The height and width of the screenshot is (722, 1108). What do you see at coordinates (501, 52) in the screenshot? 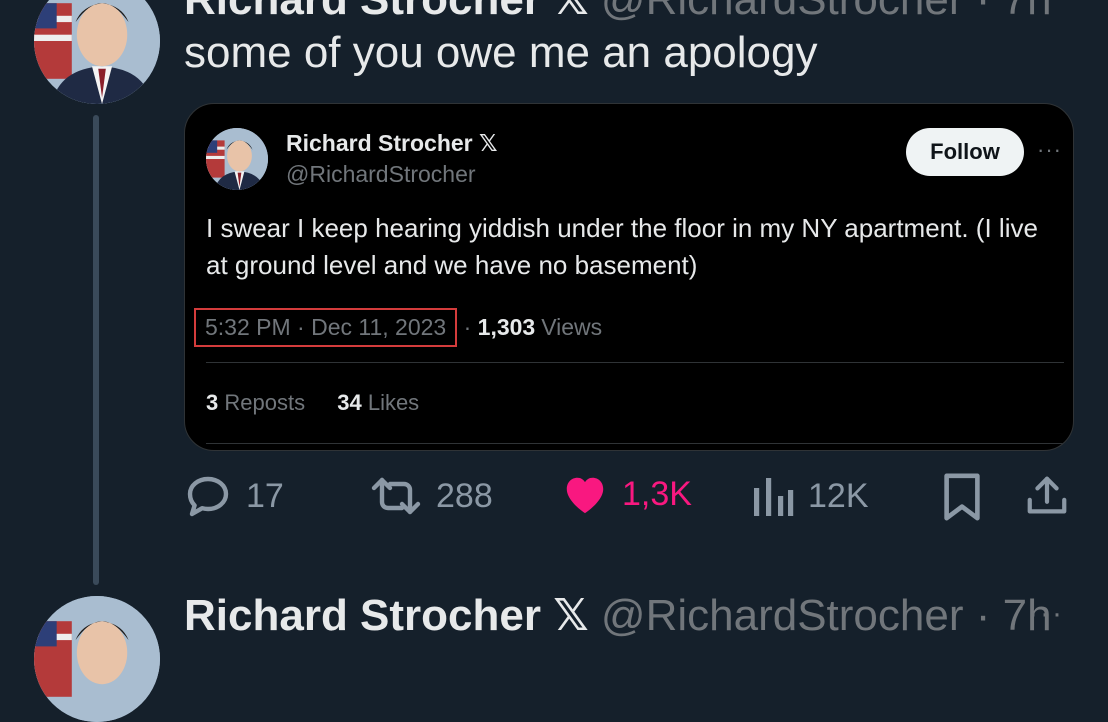
I see `tweet-text: some of you owe me an apology` at bounding box center [501, 52].